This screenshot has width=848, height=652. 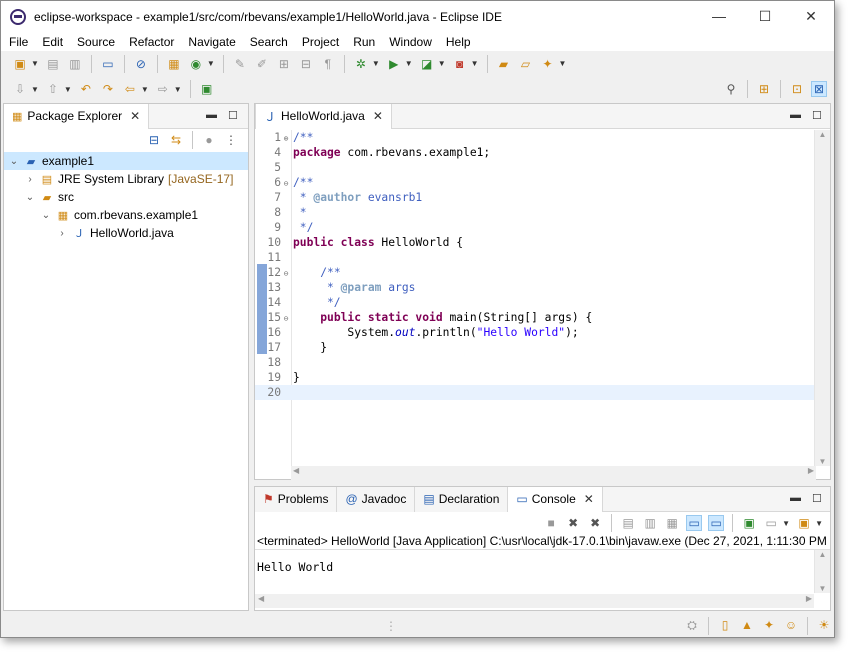 I want to click on code-line: 4 package com.rbevans.example1;, so click(x=542, y=152).